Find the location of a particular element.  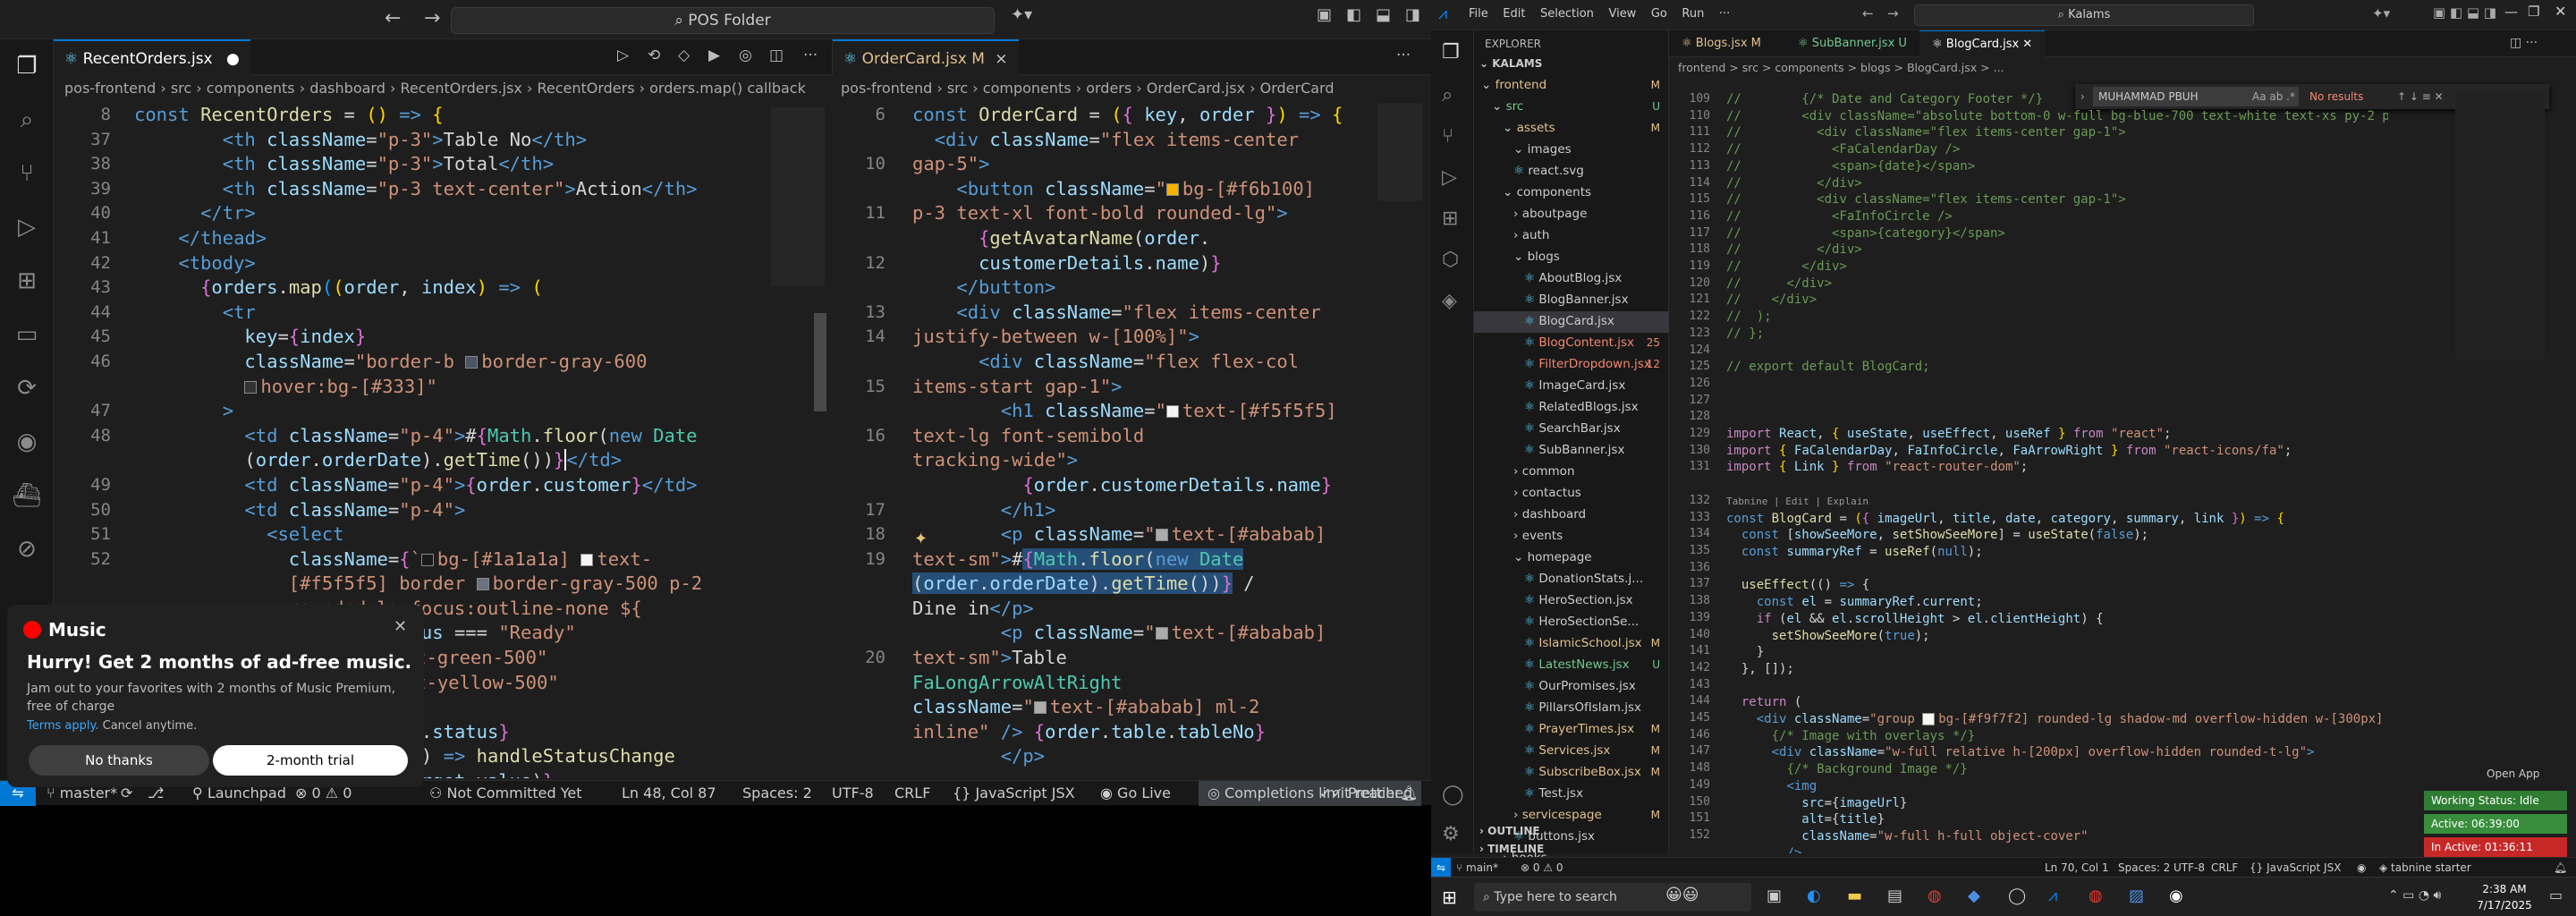

tab-recentorders: ⚛ RecentOrders.jsx ● is located at coordinates (152, 57).